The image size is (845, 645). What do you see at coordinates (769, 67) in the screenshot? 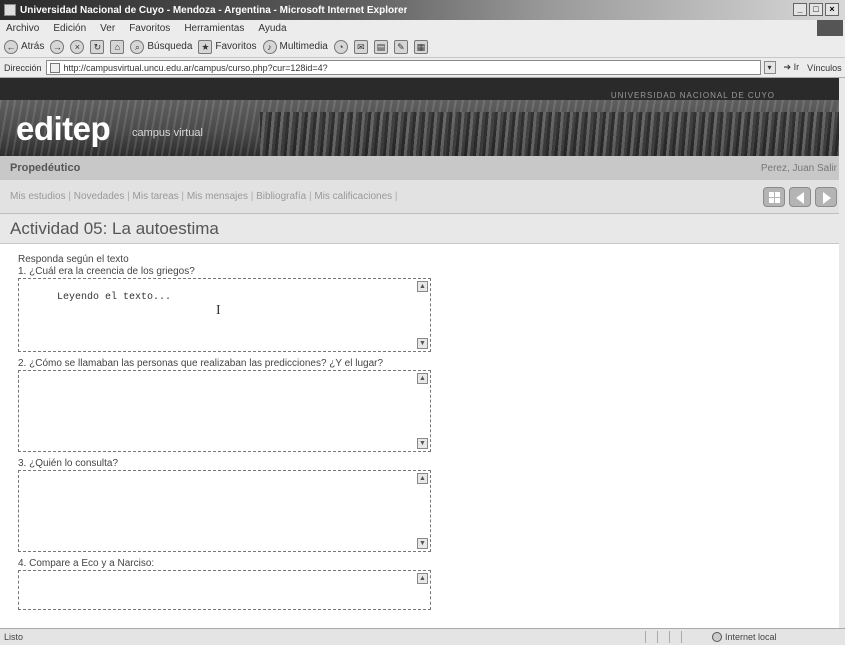
I see `address-dropdown-button: ▾` at bounding box center [769, 67].